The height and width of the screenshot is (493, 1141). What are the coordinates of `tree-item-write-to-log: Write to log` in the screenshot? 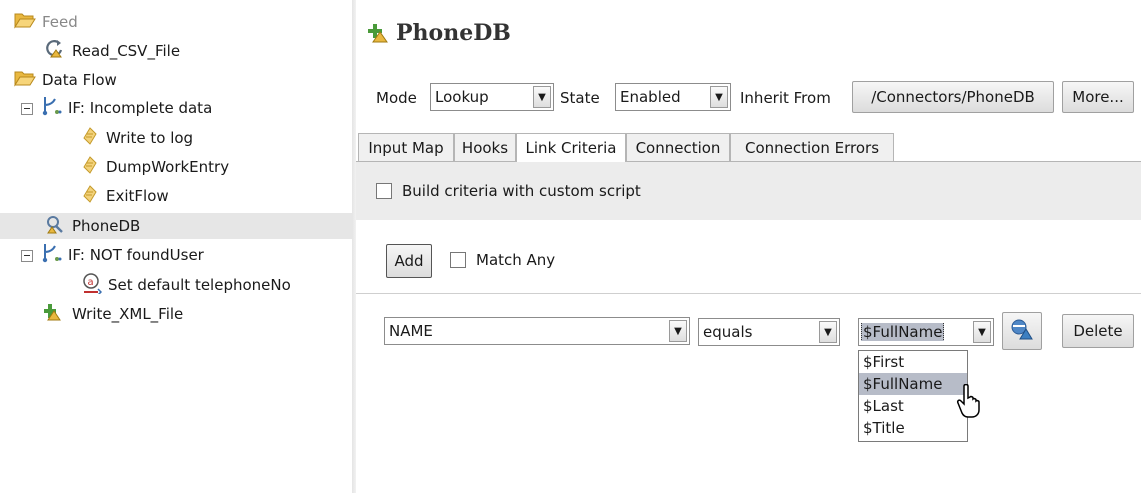 It's located at (136, 138).